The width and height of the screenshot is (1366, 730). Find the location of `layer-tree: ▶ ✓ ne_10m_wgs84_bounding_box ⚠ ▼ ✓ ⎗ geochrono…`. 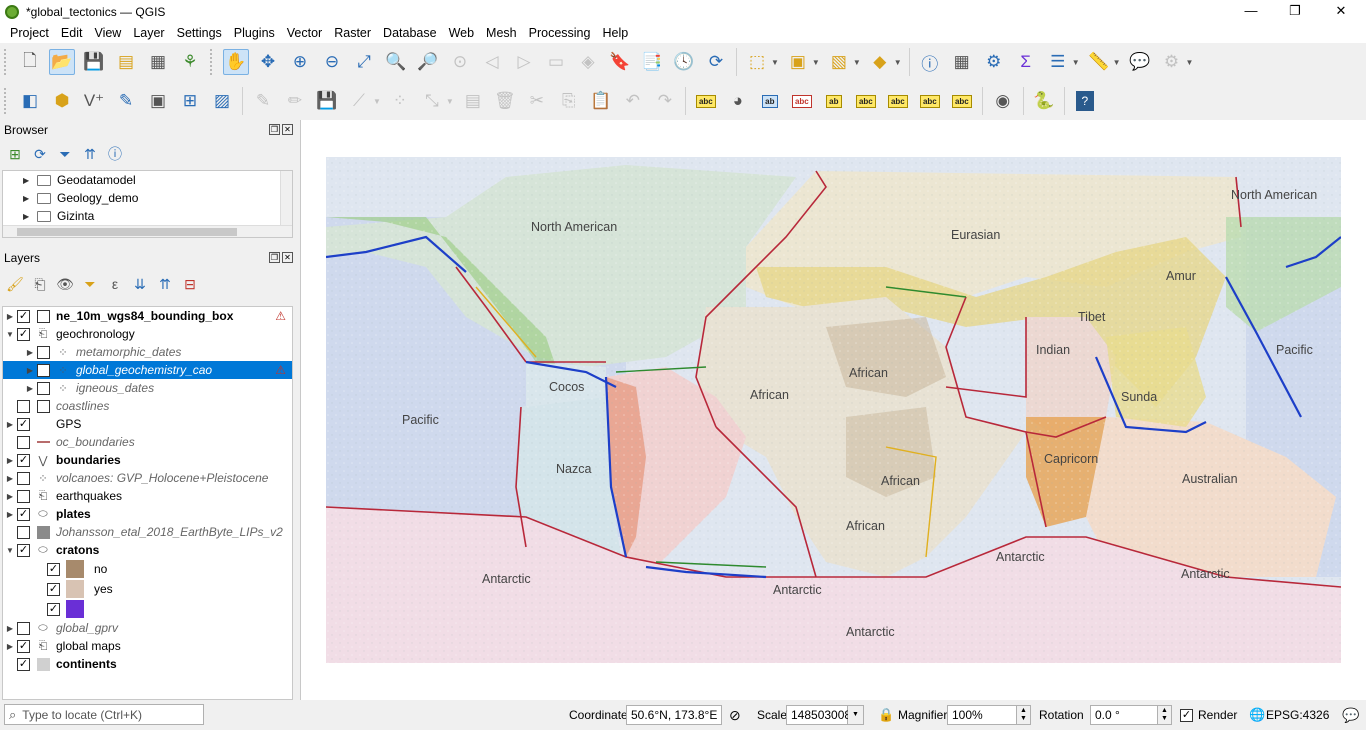

layer-tree: ▶ ✓ ne_10m_wgs84_bounding_box ⚠ ▼ ✓ ⎗ geochrono… is located at coordinates (147, 503).